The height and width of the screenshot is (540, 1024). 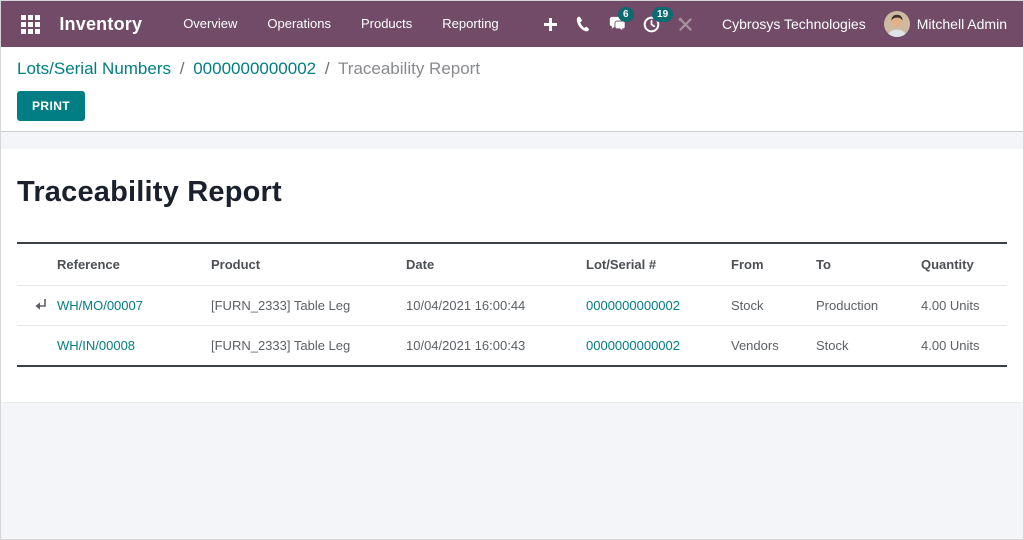 I want to click on header-from: From, so click(x=747, y=264).